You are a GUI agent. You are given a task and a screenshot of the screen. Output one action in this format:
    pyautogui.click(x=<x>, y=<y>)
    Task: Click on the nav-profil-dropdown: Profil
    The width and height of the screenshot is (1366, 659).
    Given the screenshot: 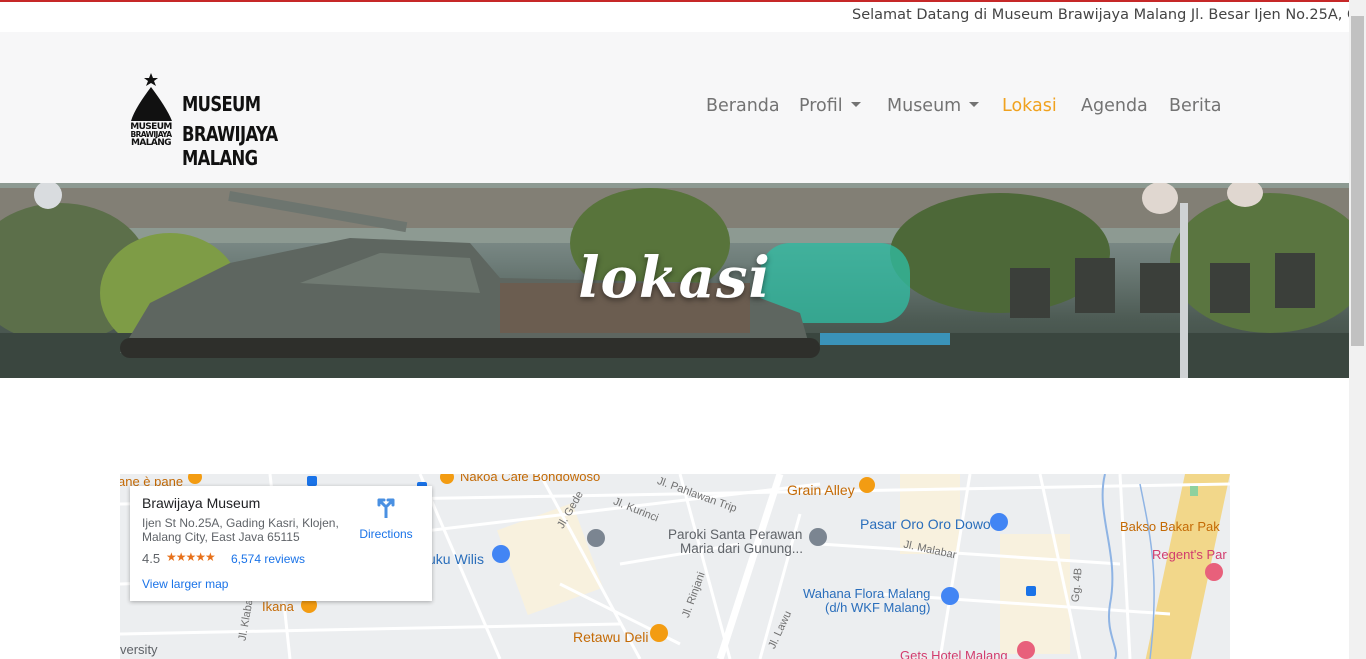 What is the action you would take?
    pyautogui.click(x=830, y=106)
    